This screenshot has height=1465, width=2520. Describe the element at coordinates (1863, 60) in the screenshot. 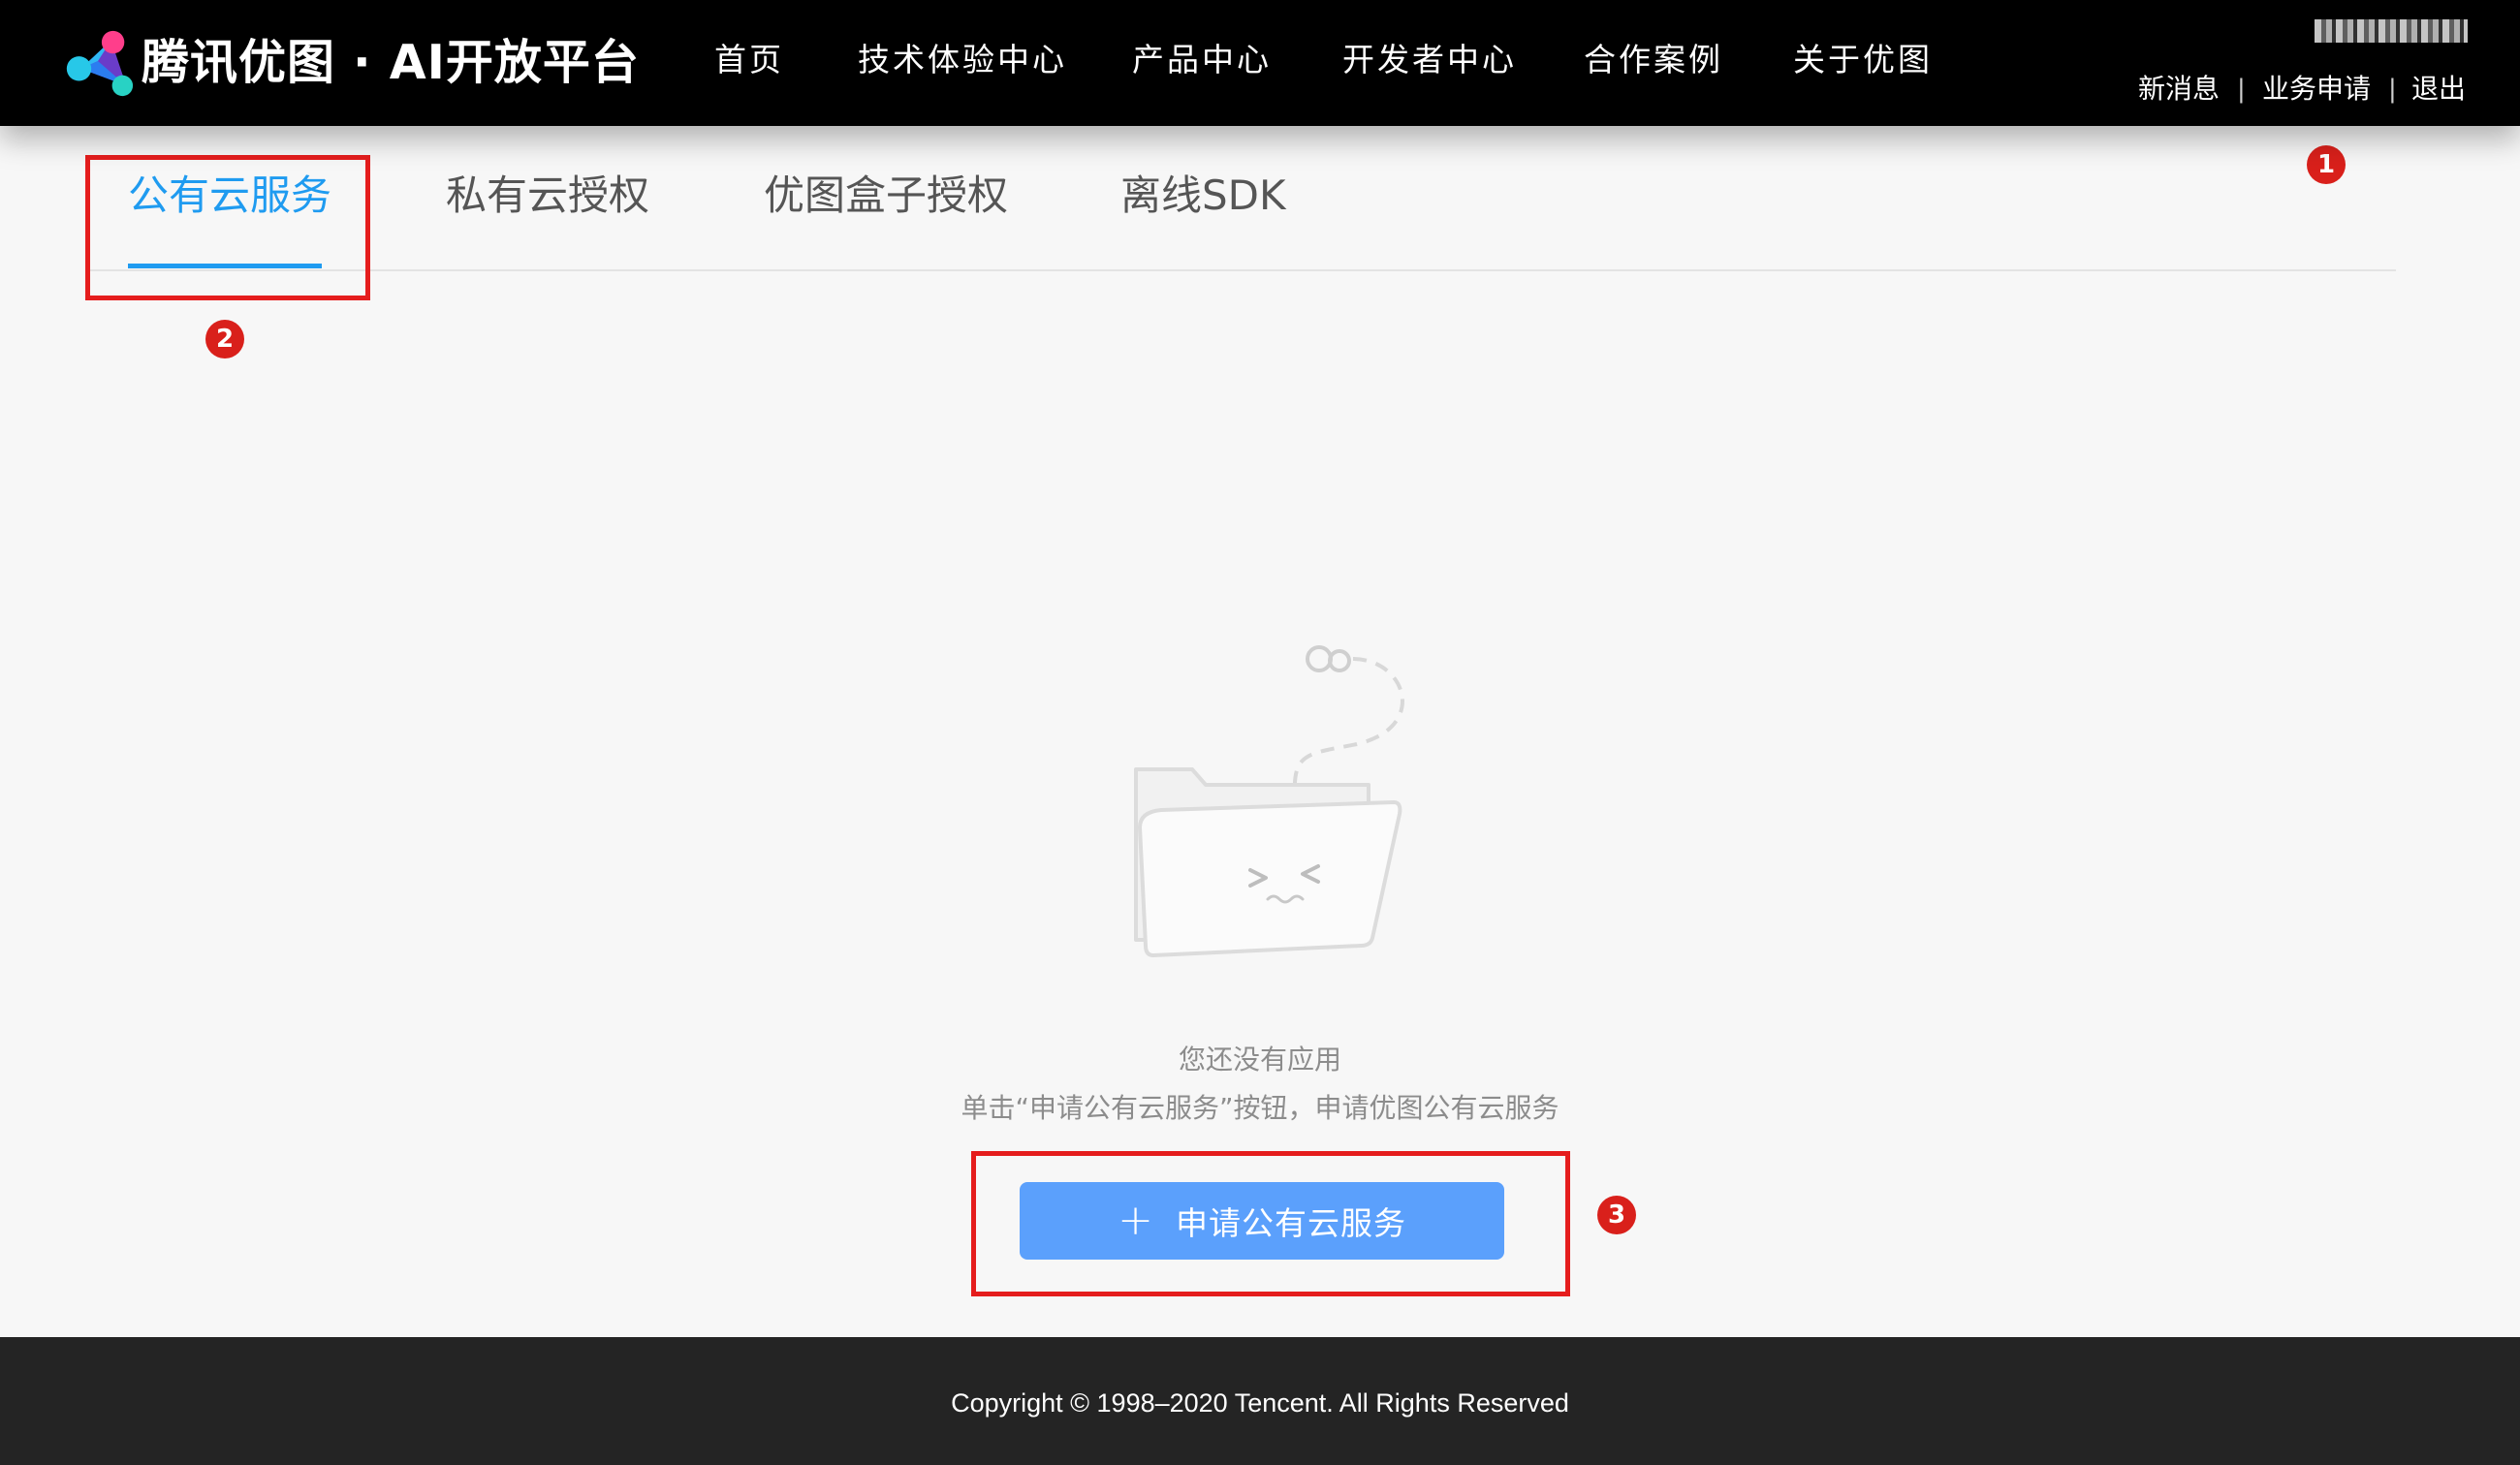

I see `nav-about: 关于优图` at that location.